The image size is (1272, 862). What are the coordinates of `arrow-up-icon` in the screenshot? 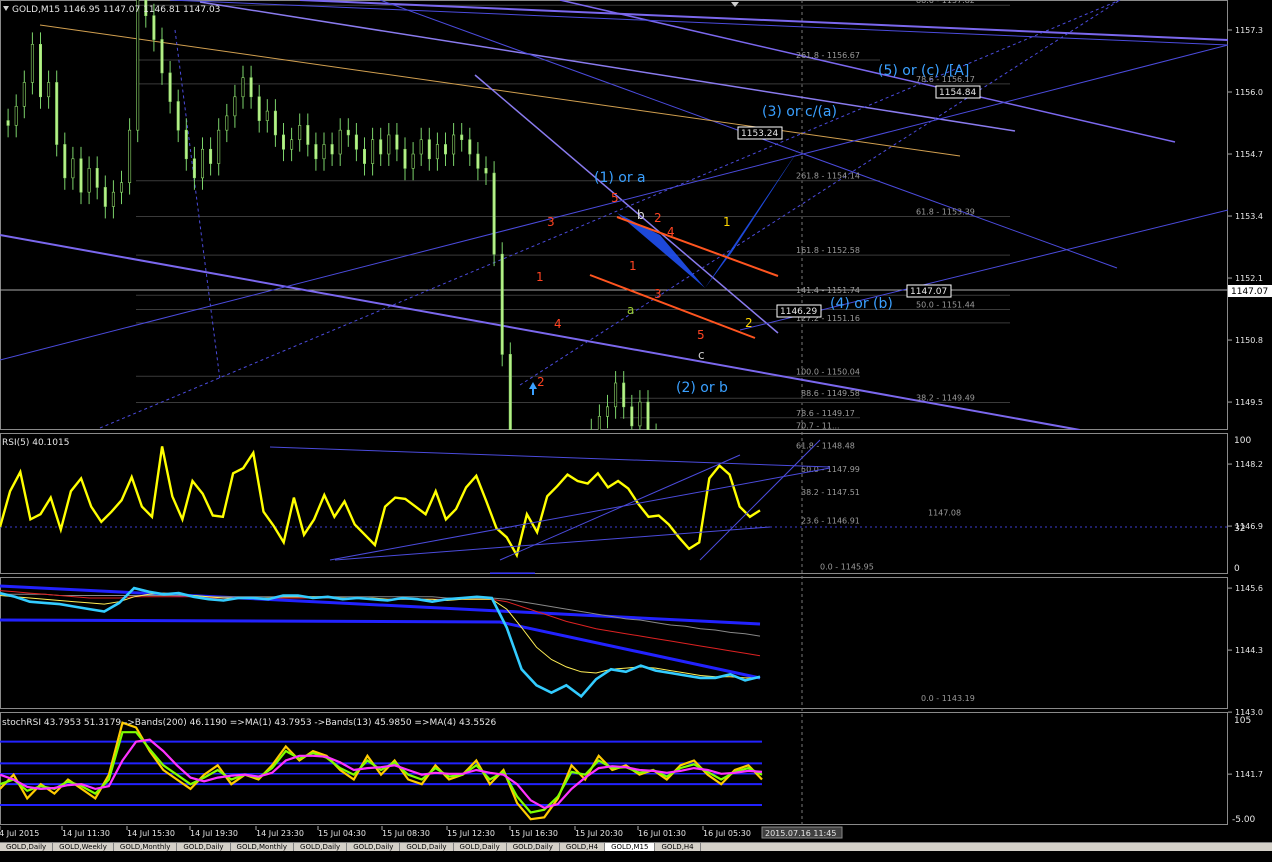 It's located at (533, 385).